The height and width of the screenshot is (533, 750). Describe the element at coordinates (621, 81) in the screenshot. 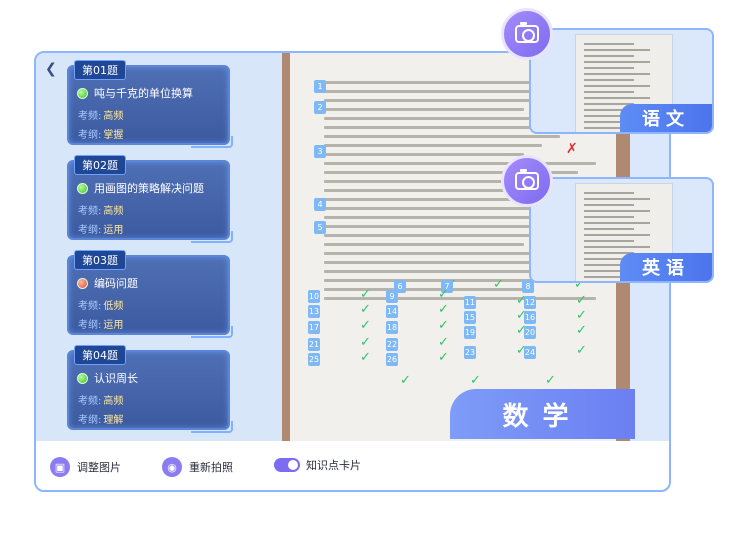

I see `subject-card-chinese: 语文` at that location.